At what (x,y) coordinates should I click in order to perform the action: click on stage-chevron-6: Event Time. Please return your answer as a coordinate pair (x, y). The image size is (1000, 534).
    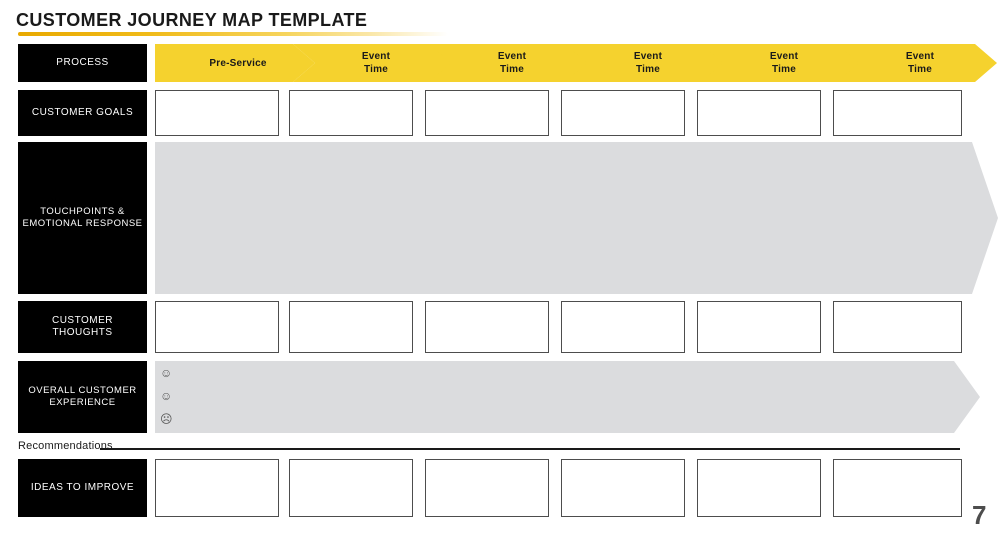
    Looking at the image, I should click on (917, 63).